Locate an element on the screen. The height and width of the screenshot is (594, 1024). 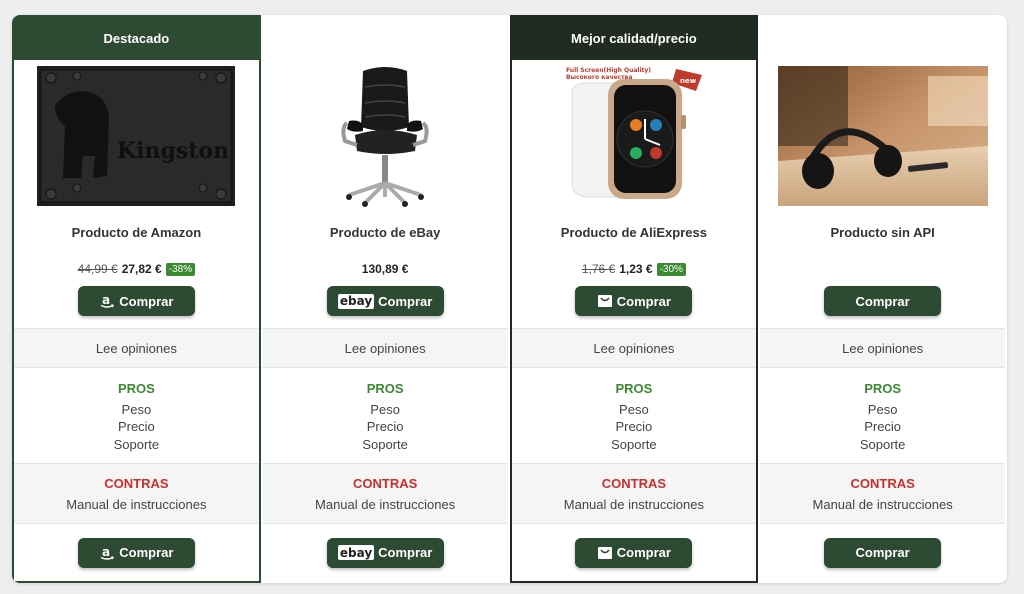
best-value-badge: Mejor calidad/precio is located at coordinates (634, 38).